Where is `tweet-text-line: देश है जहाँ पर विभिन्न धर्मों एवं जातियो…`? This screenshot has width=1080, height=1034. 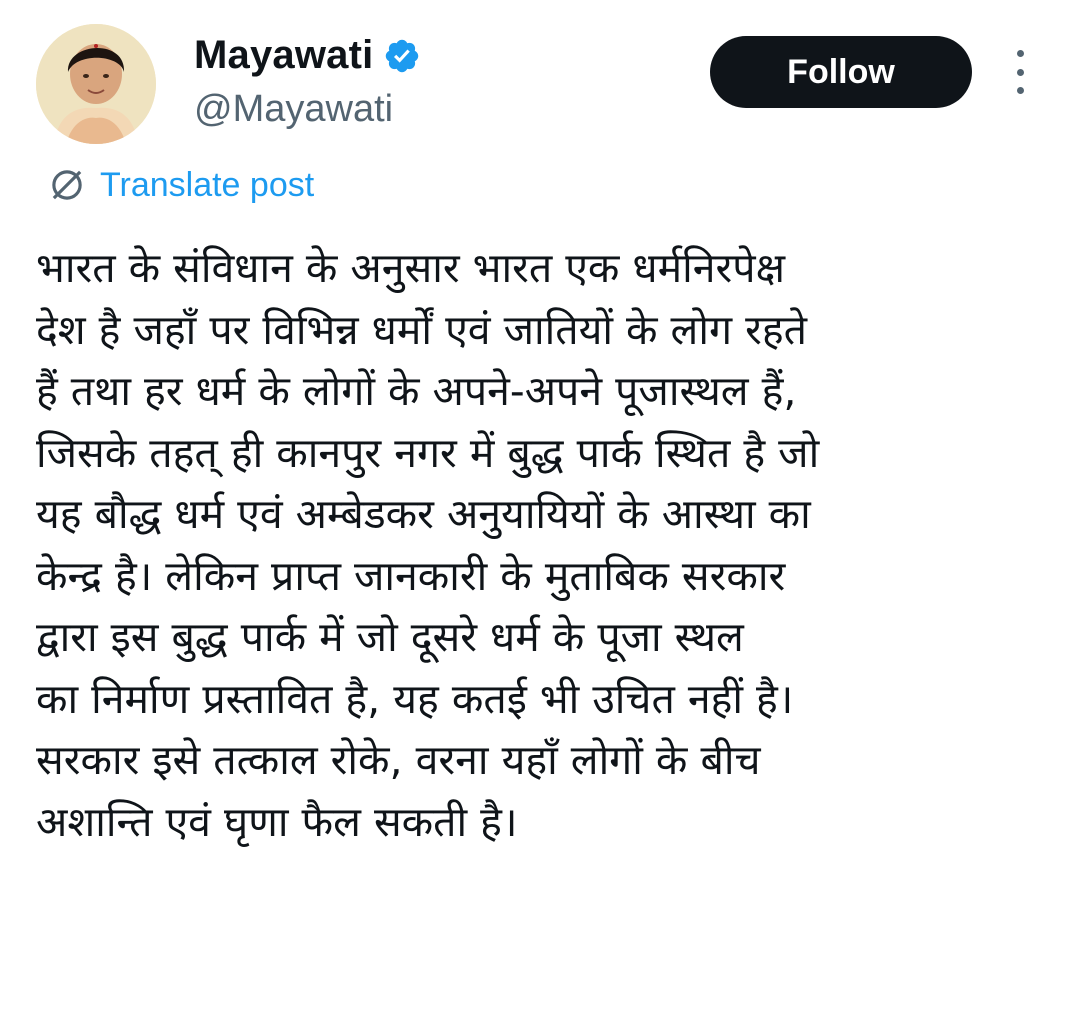 tweet-text-line: देश है जहाँ पर विभिन्न धर्मों एवं जातियो… is located at coordinates (421, 329).